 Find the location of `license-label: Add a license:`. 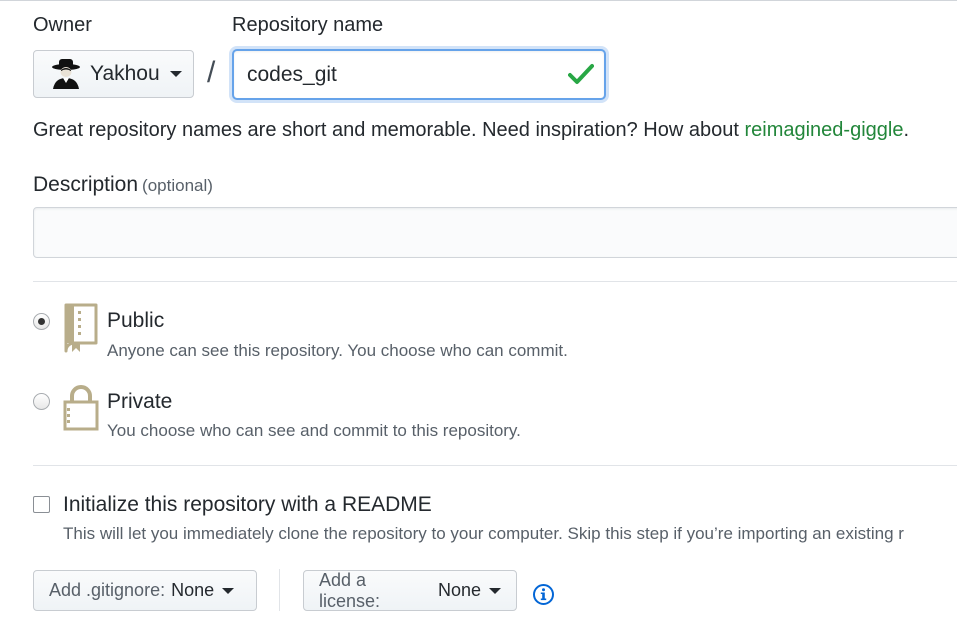

license-label: Add a license: is located at coordinates (350, 590).